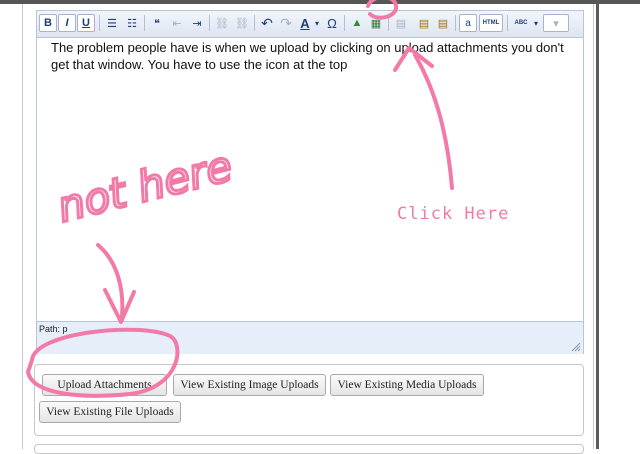 Image resolution: width=640 pixels, height=454 pixels. Describe the element at coordinates (104, 385) in the screenshot. I see `upload-attachments-button: Upload Attachments` at that location.